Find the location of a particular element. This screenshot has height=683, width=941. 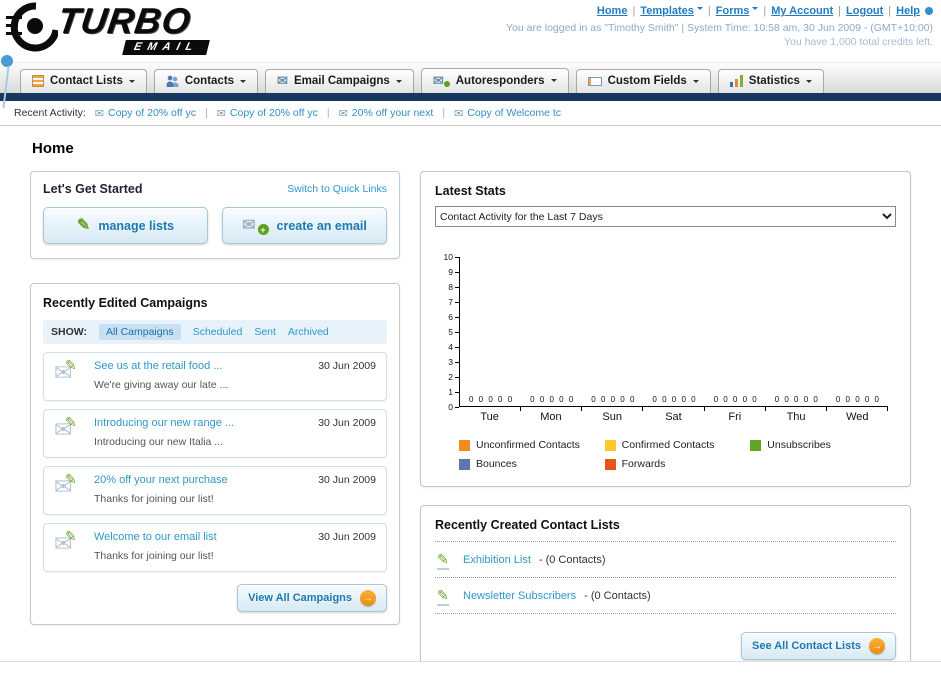

pencil-icon: ✎ is located at coordinates (83, 225).